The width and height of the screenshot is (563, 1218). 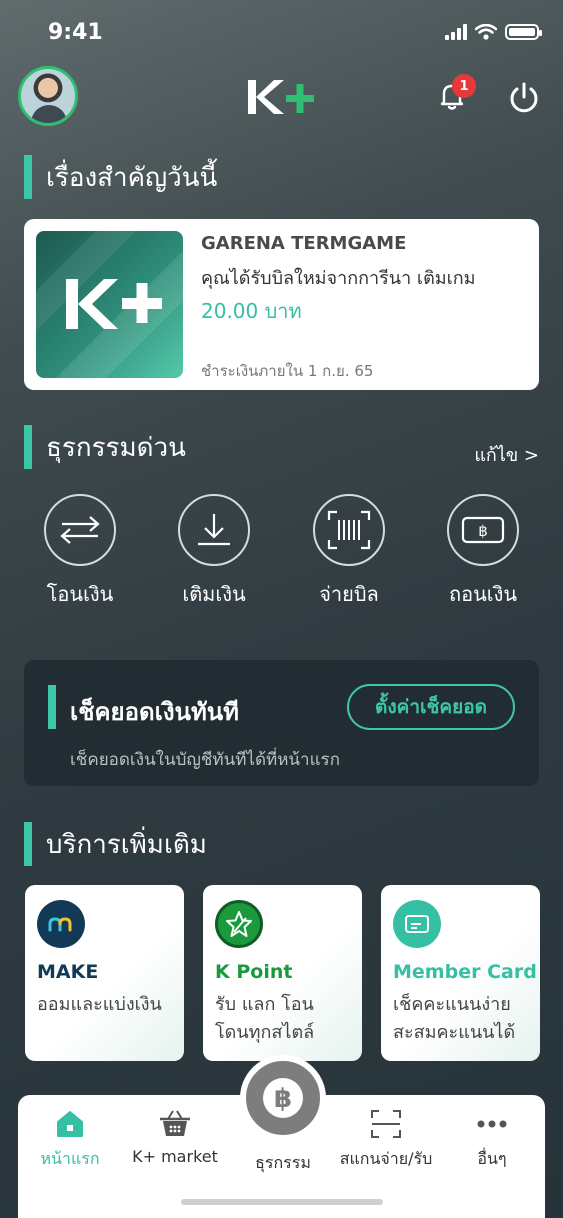 What do you see at coordinates (492, 1124) in the screenshot?
I see `more-icon` at bounding box center [492, 1124].